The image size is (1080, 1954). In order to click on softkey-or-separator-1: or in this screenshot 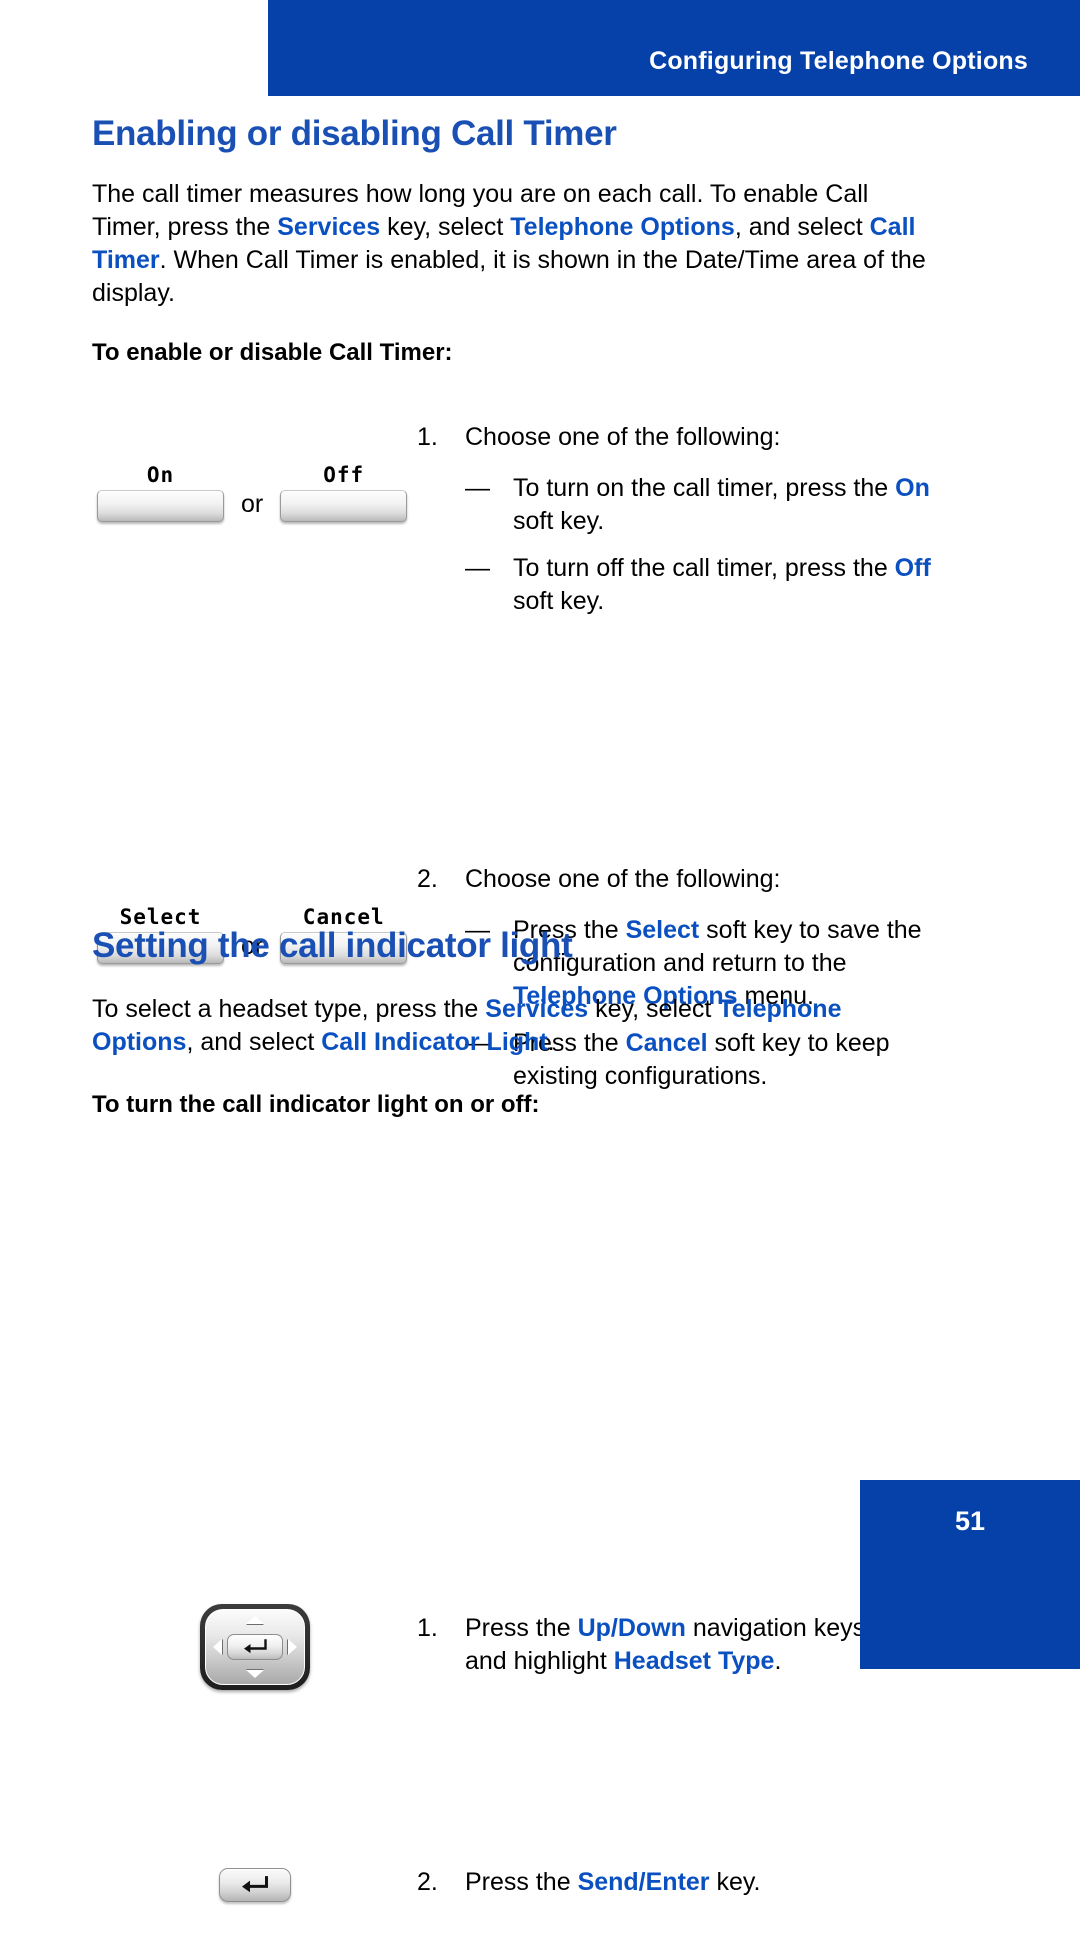, I will do `click(252, 504)`.